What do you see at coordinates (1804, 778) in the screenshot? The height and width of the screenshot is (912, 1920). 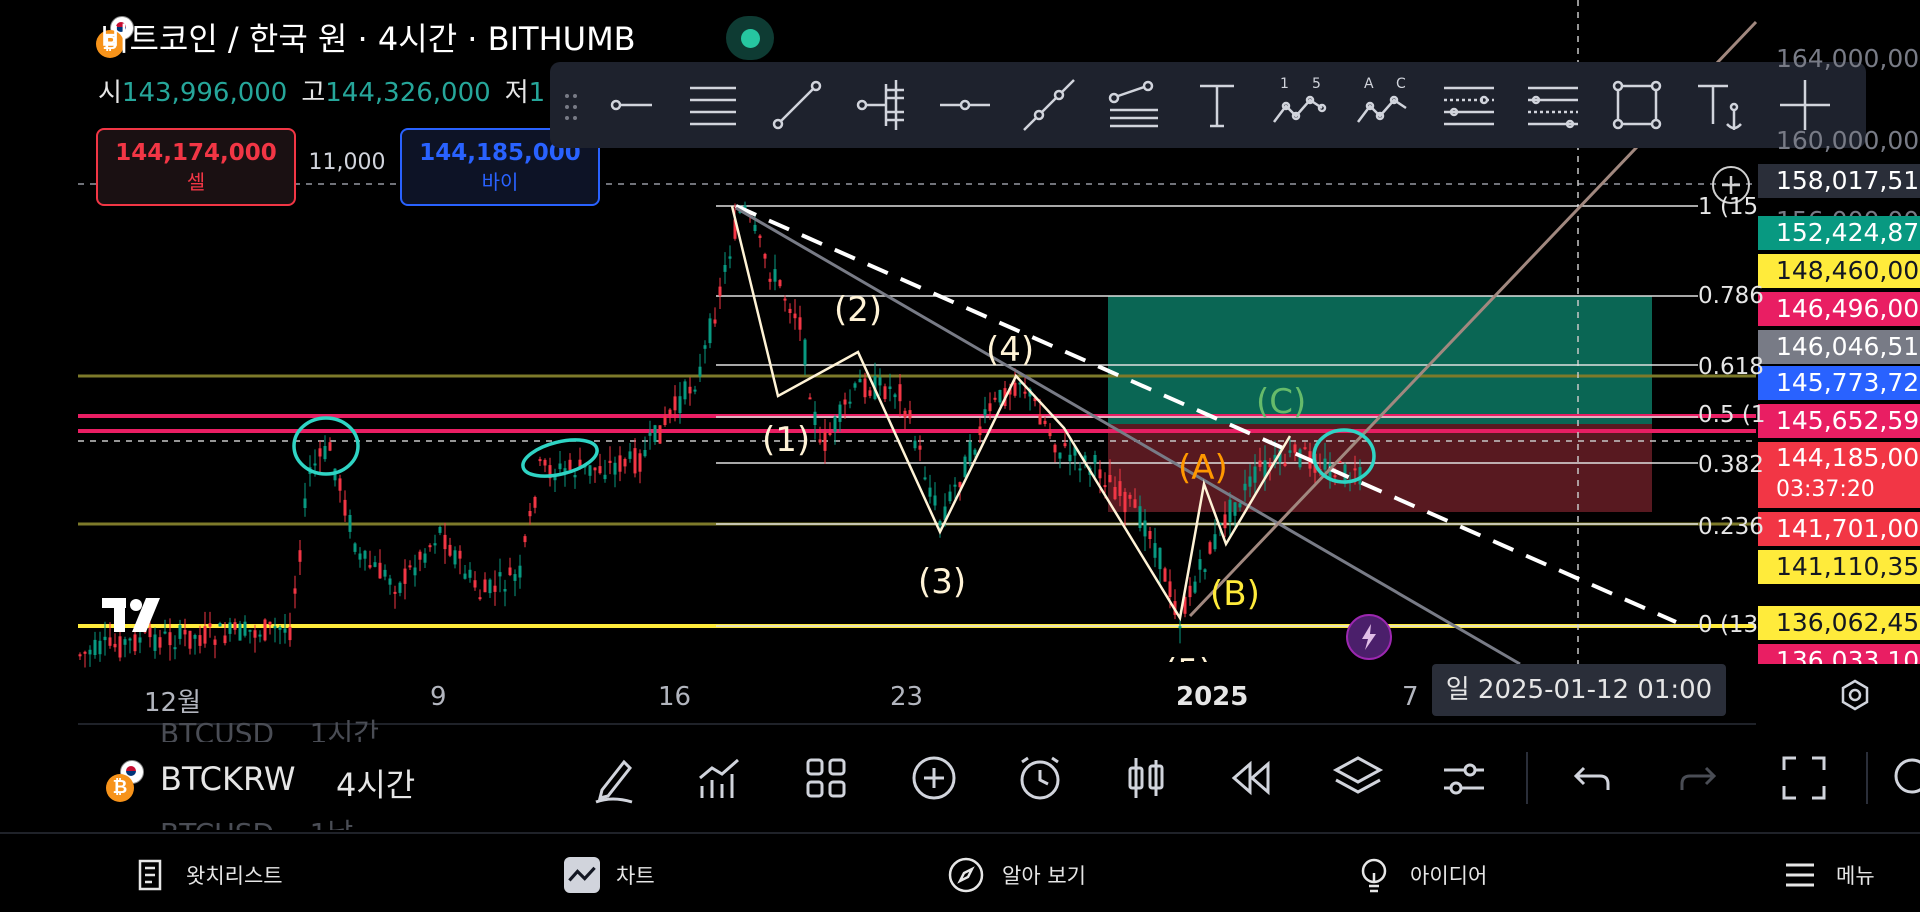 I see `fullscreen-icon` at bounding box center [1804, 778].